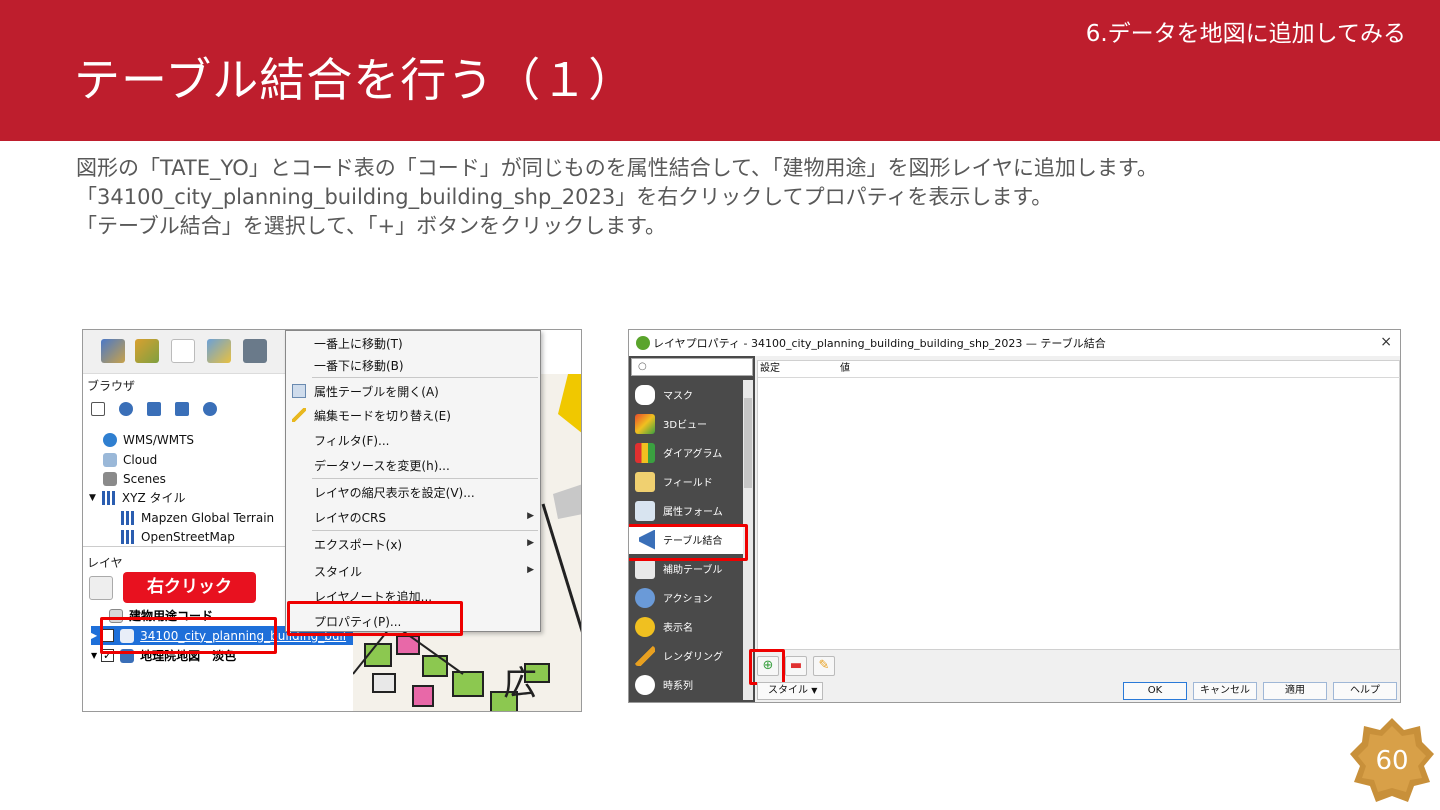 The width and height of the screenshot is (1440, 810). Describe the element at coordinates (188, 635) in the screenshot. I see `highlight-layer-box` at that location.